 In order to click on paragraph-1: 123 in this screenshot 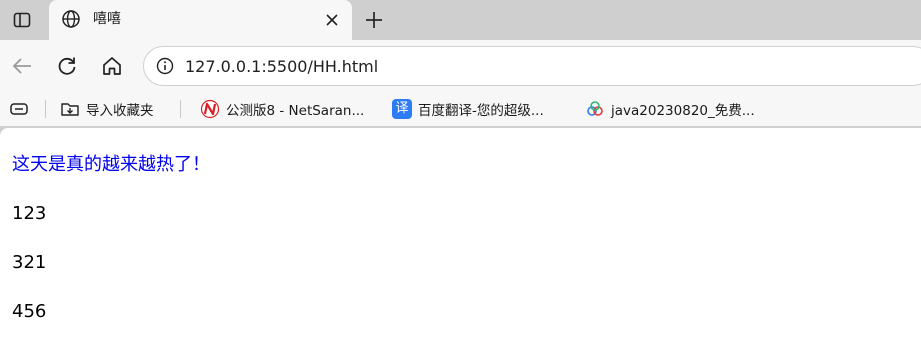, I will do `click(29, 213)`.